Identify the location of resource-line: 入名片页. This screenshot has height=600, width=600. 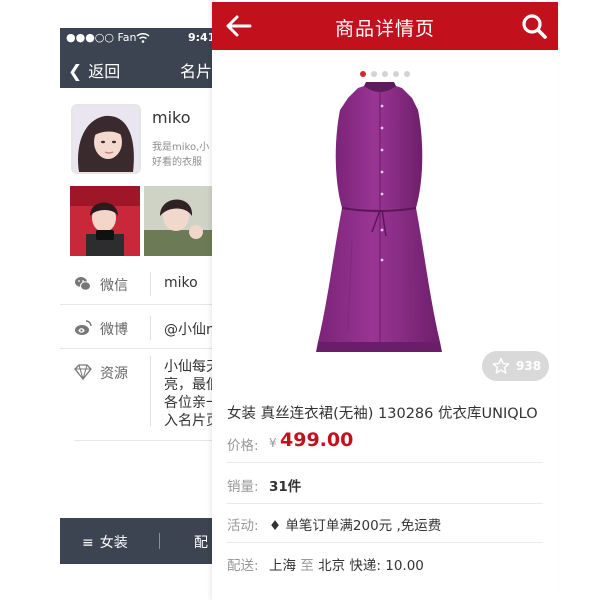
(188, 421).